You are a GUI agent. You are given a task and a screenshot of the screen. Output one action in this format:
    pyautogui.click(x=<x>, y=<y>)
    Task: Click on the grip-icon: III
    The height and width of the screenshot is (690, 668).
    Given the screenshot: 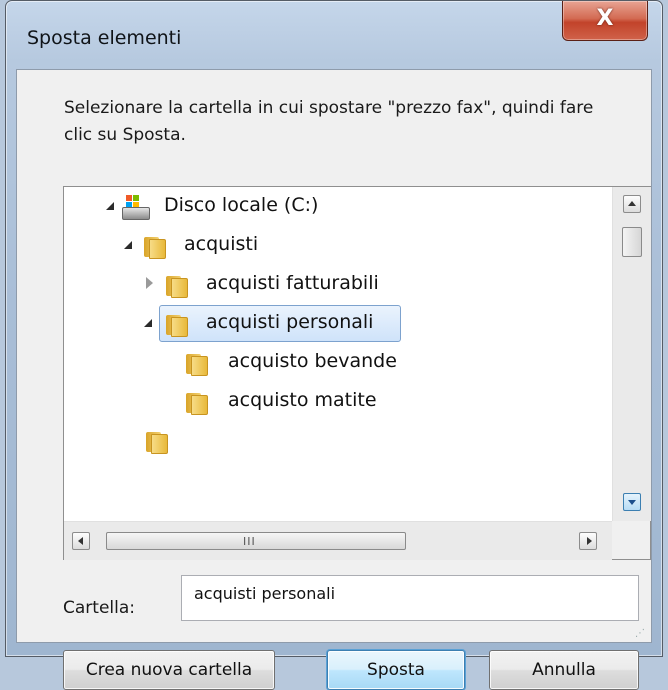 What is the action you would take?
    pyautogui.click(x=249, y=541)
    